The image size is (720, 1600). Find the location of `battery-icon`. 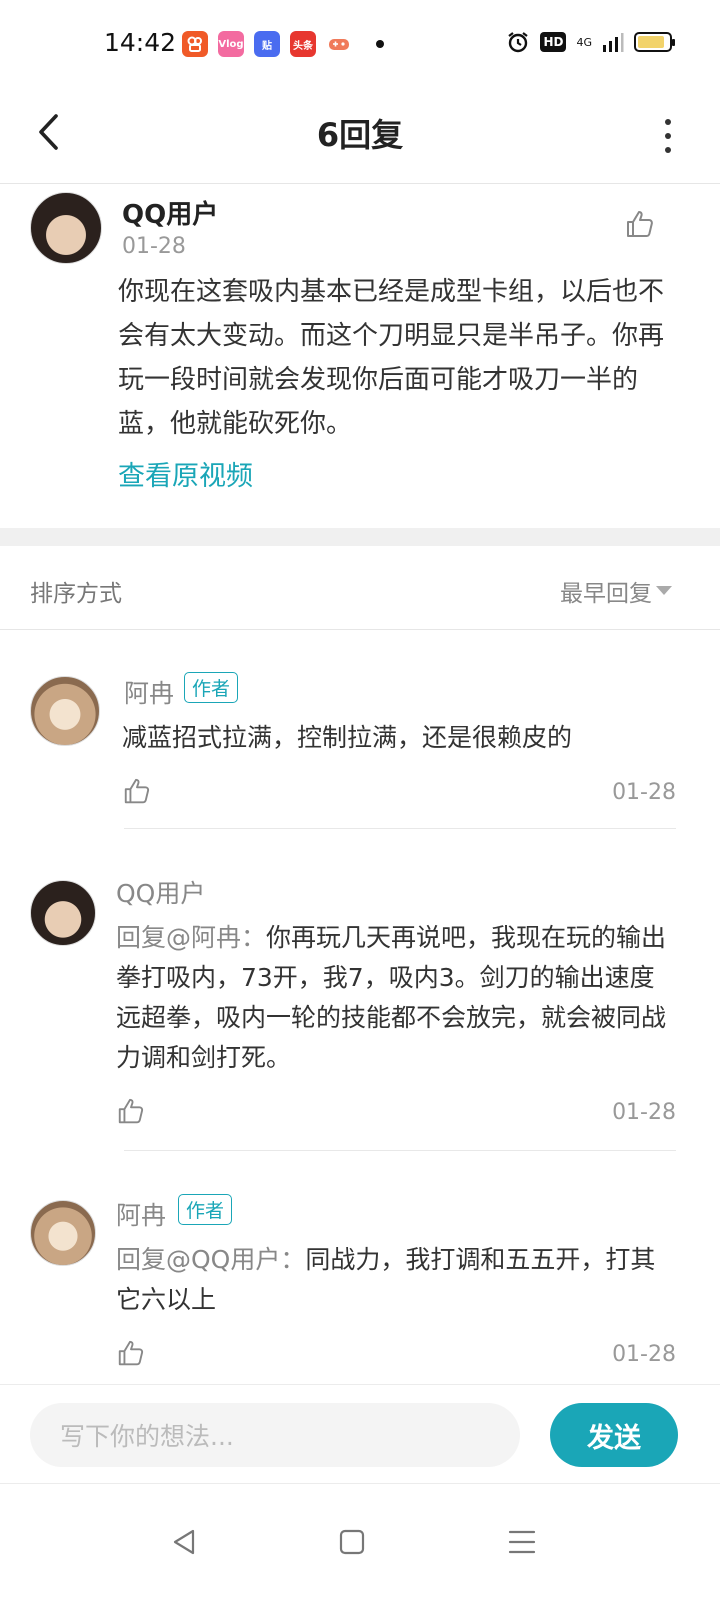

battery-icon is located at coordinates (654, 42).